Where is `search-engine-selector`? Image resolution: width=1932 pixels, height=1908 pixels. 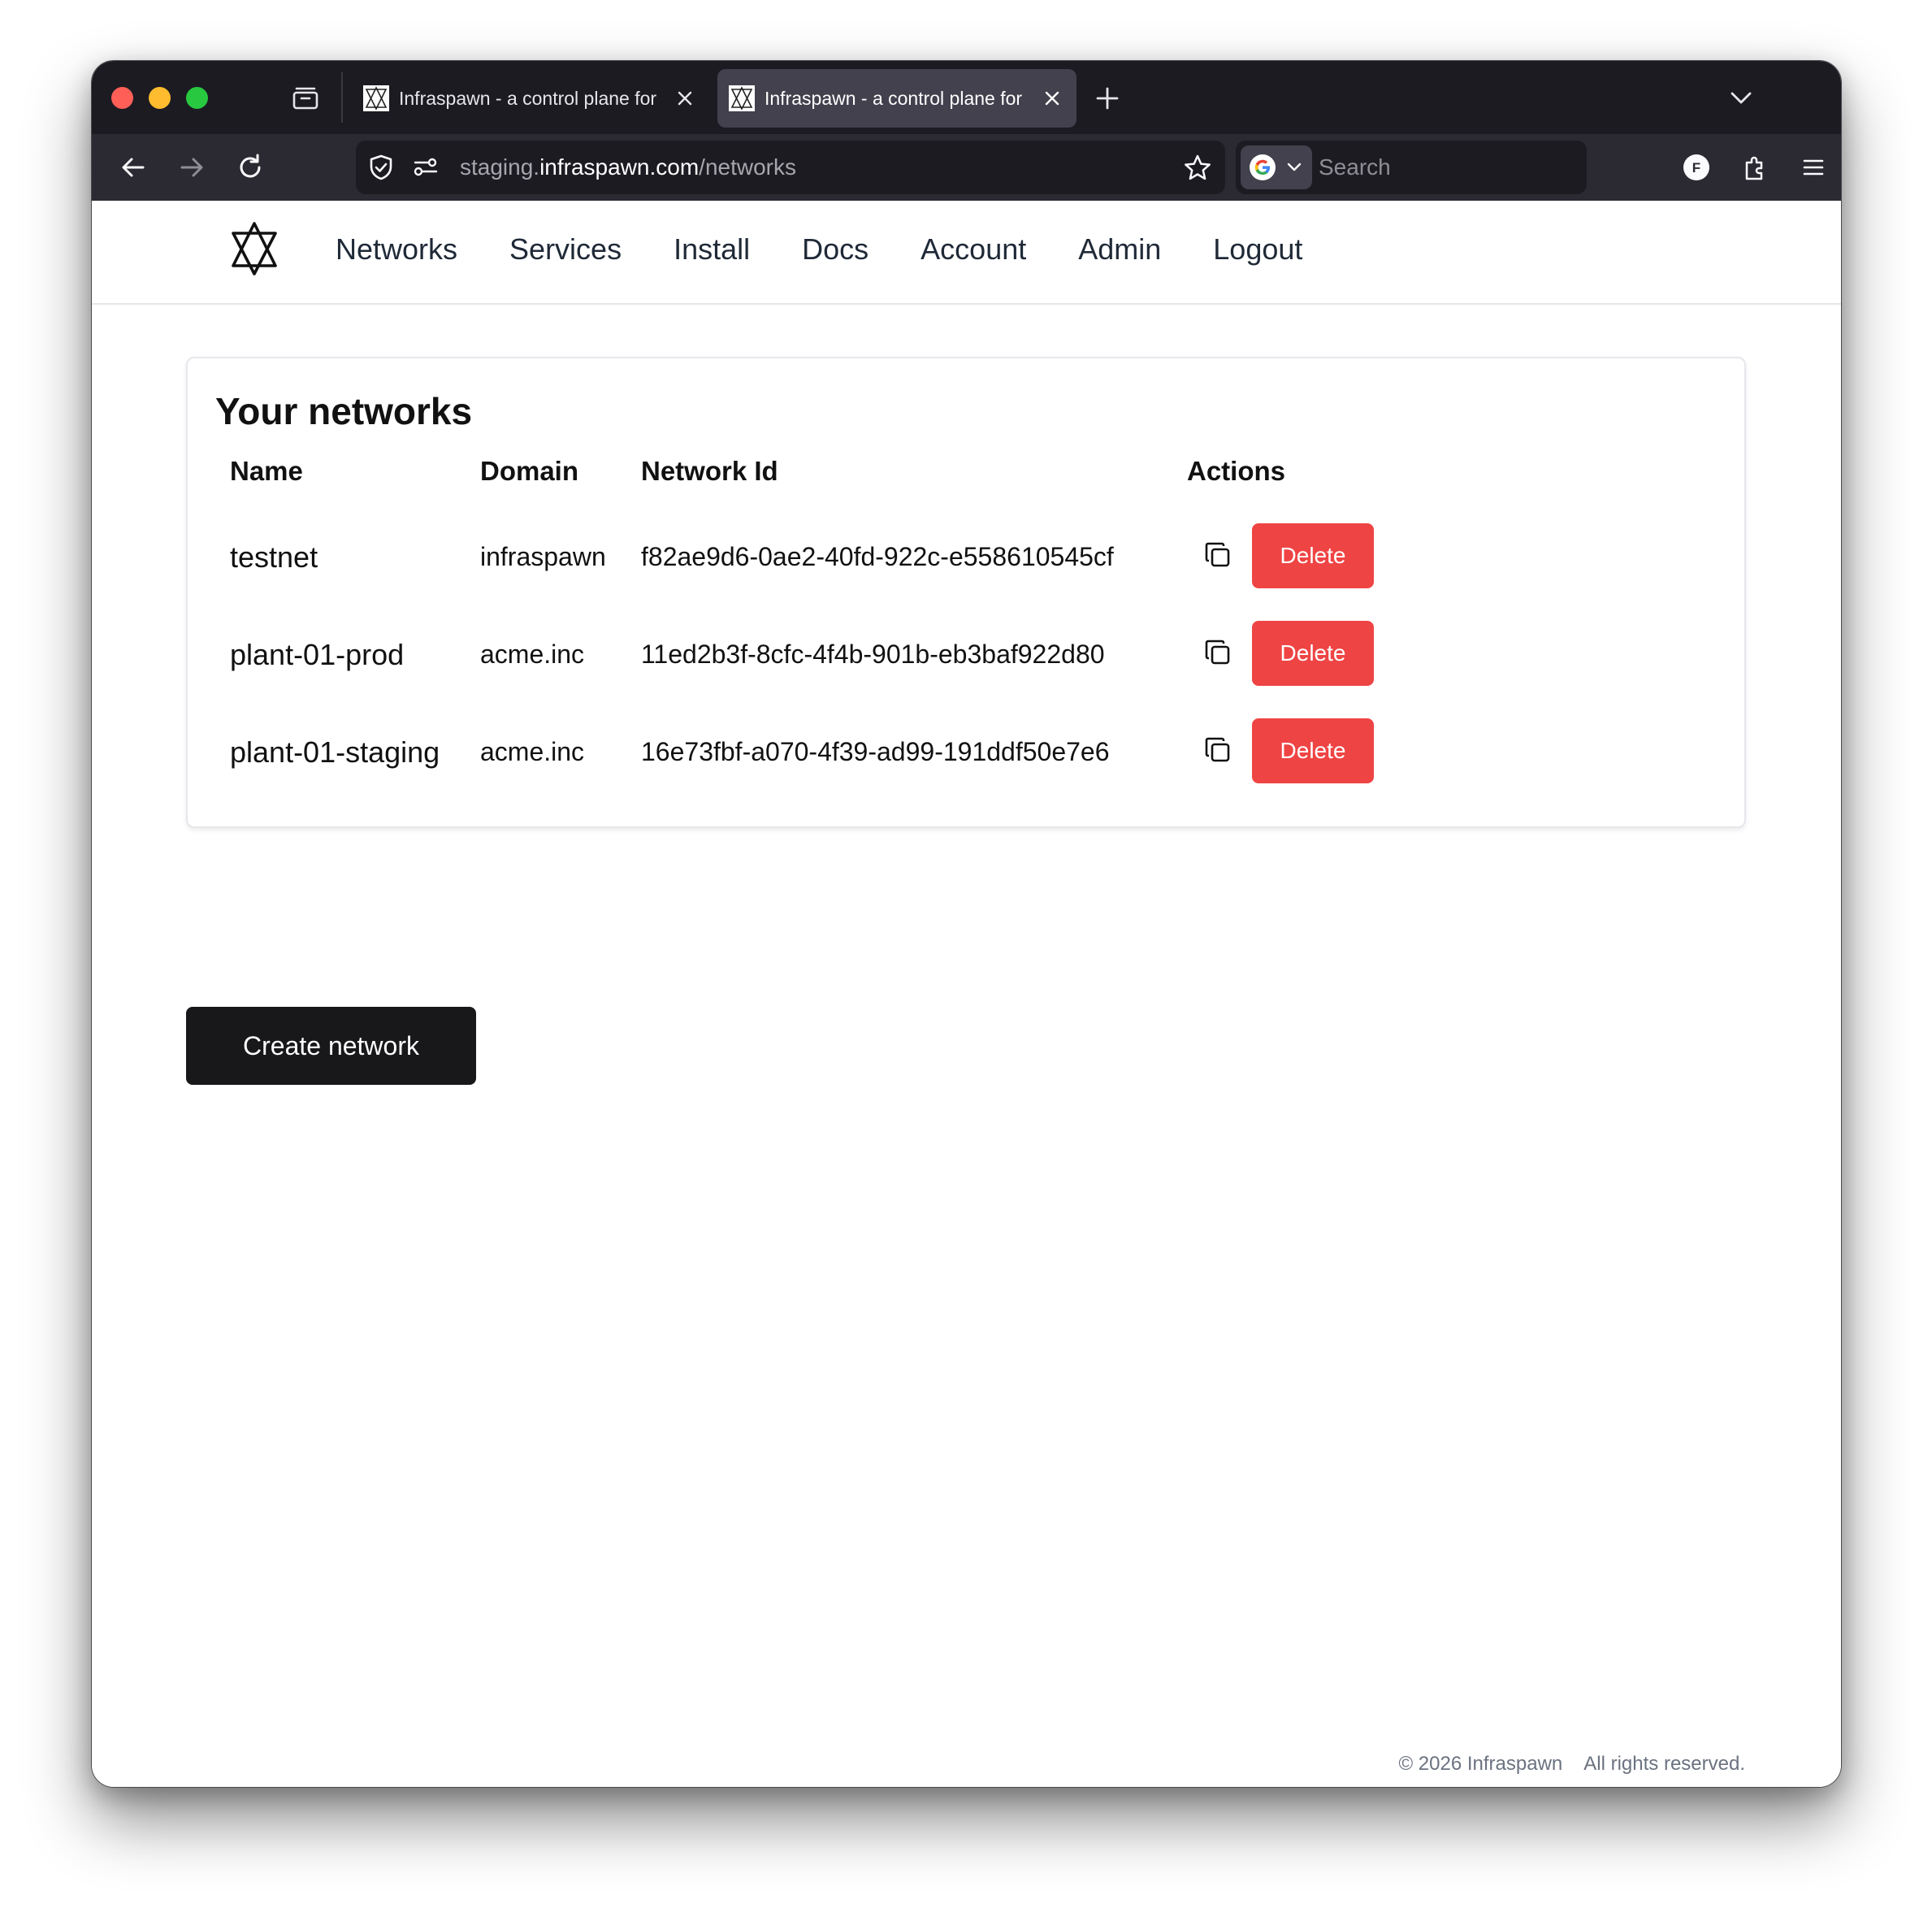
search-engine-selector is located at coordinates (1276, 167).